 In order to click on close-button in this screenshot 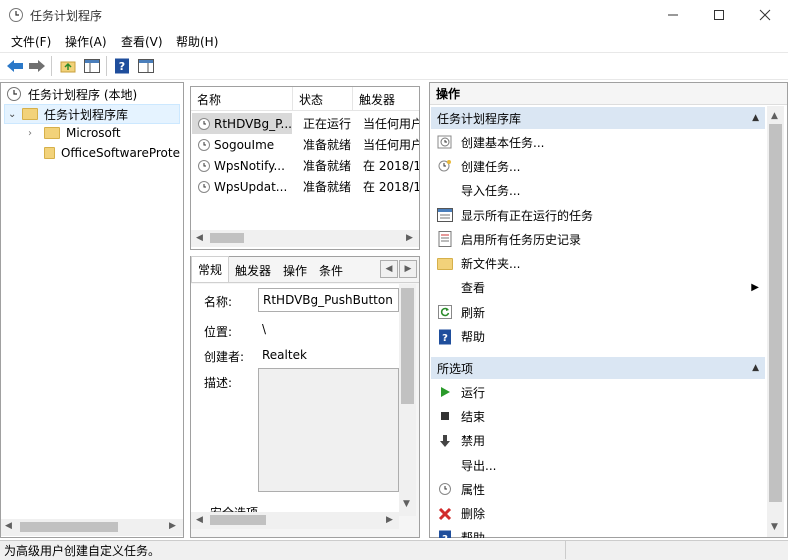, I will do `click(765, 15)`.